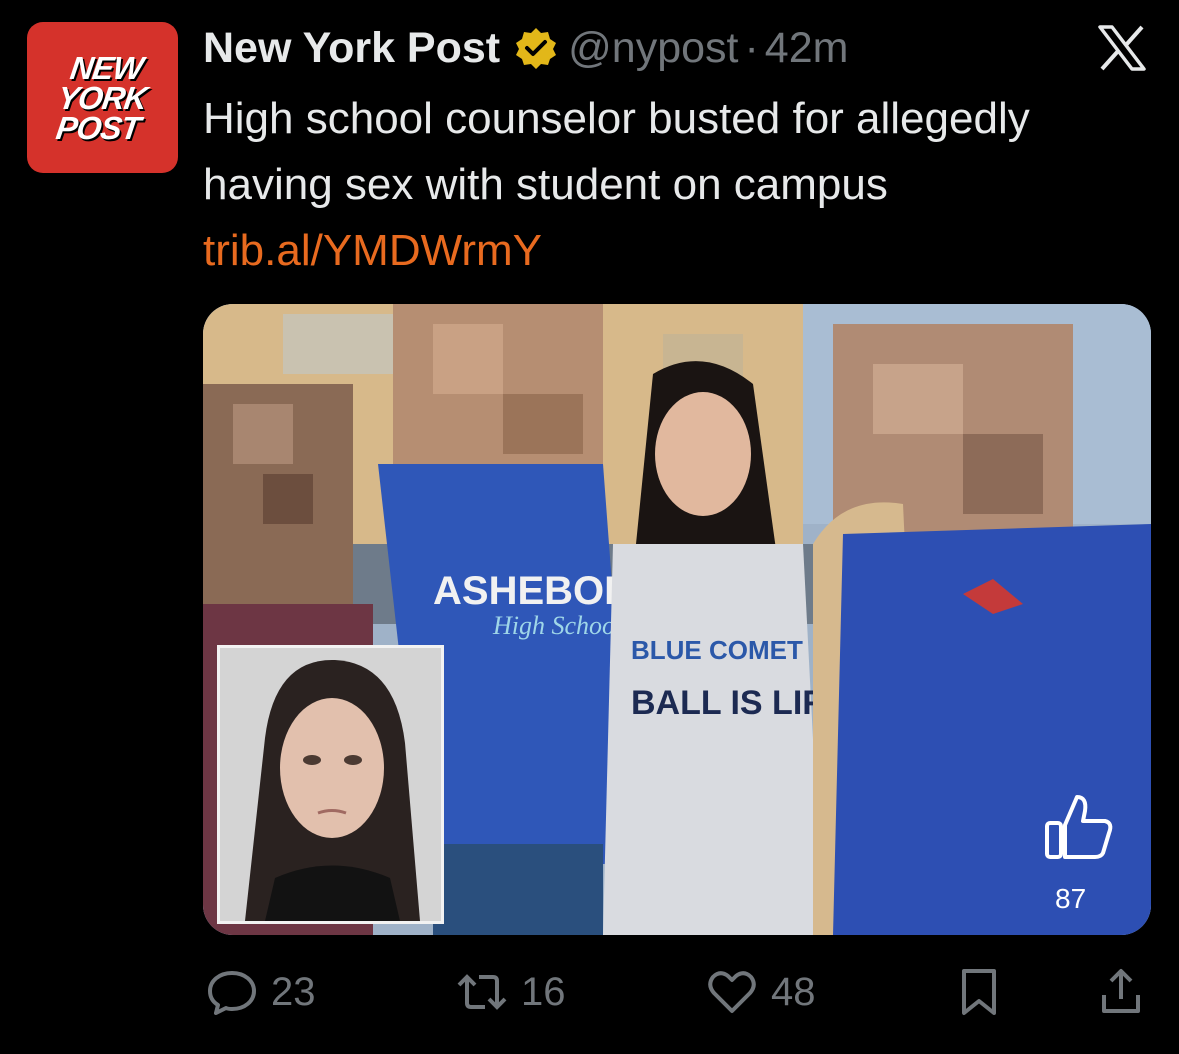 The width and height of the screenshot is (1179, 1054). I want to click on tweet-header: New York Post @nypost · 42m, so click(525, 48).